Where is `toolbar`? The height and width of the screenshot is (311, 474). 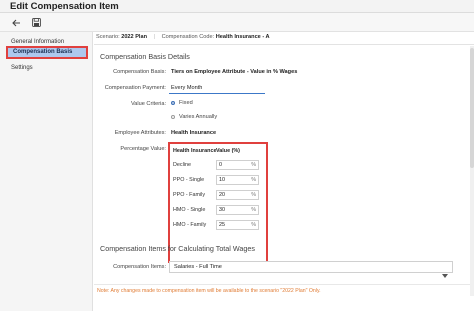
toolbar is located at coordinates (237, 22).